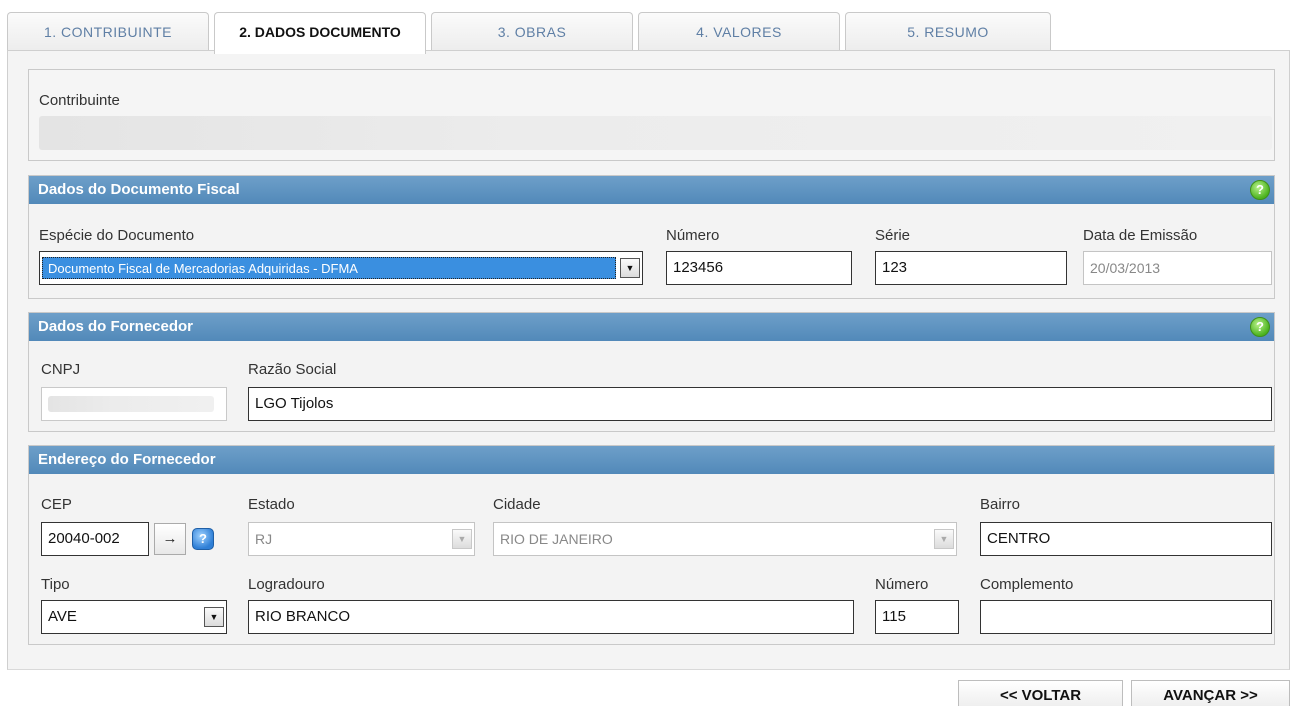  Describe the element at coordinates (139, 189) in the screenshot. I see `documento-header-title: Dados do Documento Fiscal` at that location.